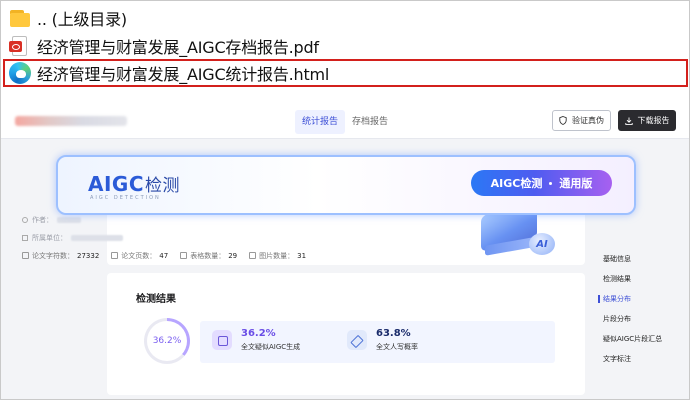 Image resolution: width=690 pixels, height=400 pixels. I want to click on human-value: 63.8%, so click(393, 333).